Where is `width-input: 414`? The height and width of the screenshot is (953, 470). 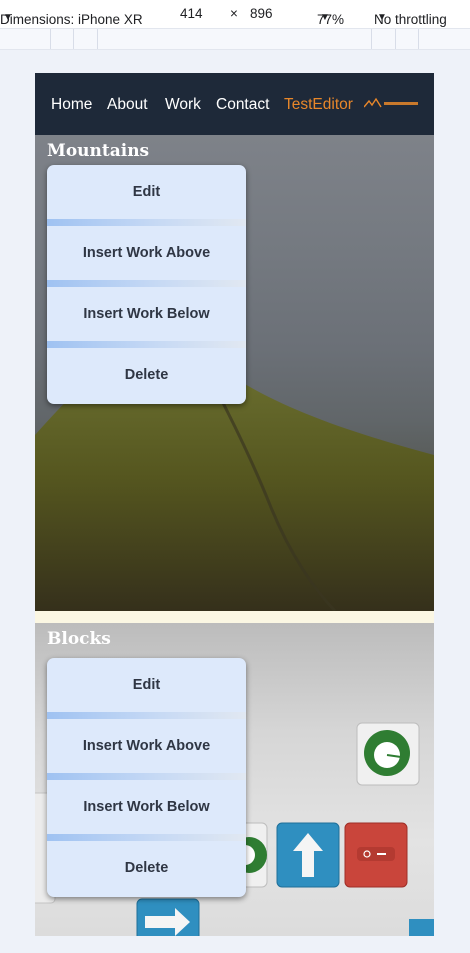
width-input: 414 is located at coordinates (191, 13).